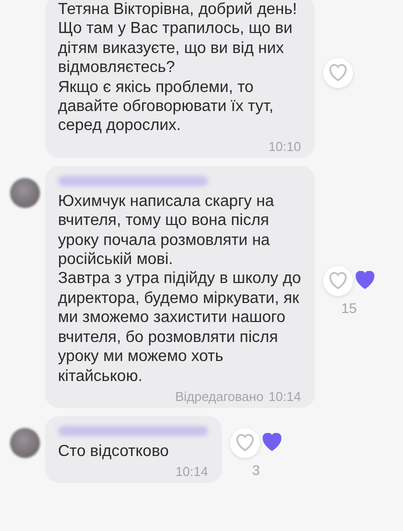 The width and height of the screenshot is (403, 531). Describe the element at coordinates (166, 231) in the screenshot. I see `message-text: Юхимчук написала скаргу на вчителя, тому що вона після уроку почала розмовляти на російській мові.` at that location.